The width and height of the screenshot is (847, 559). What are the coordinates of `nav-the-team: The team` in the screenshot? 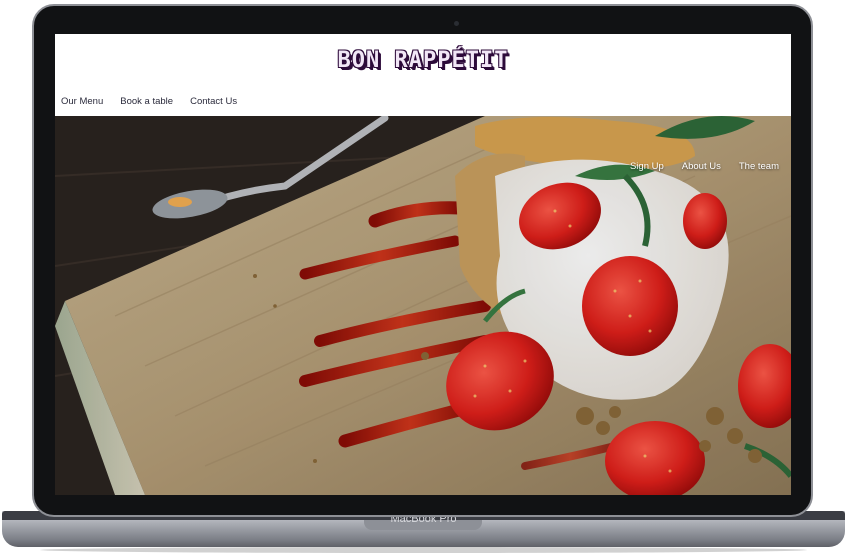 It's located at (759, 166).